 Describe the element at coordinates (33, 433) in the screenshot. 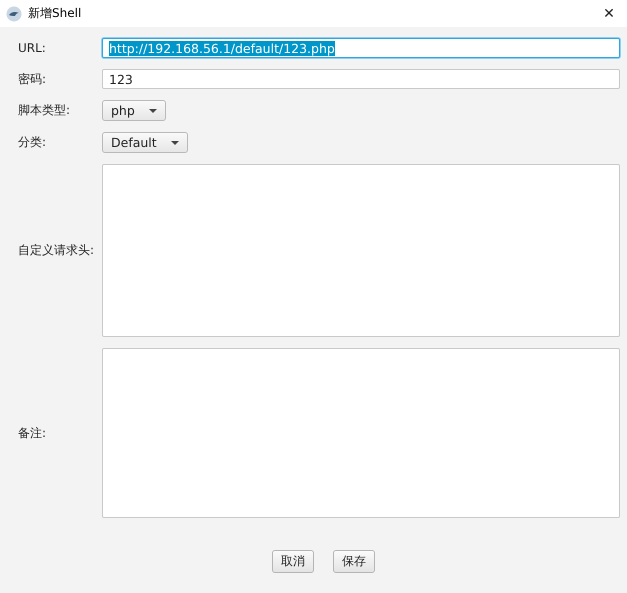

I see `field-label: 备注:` at that location.